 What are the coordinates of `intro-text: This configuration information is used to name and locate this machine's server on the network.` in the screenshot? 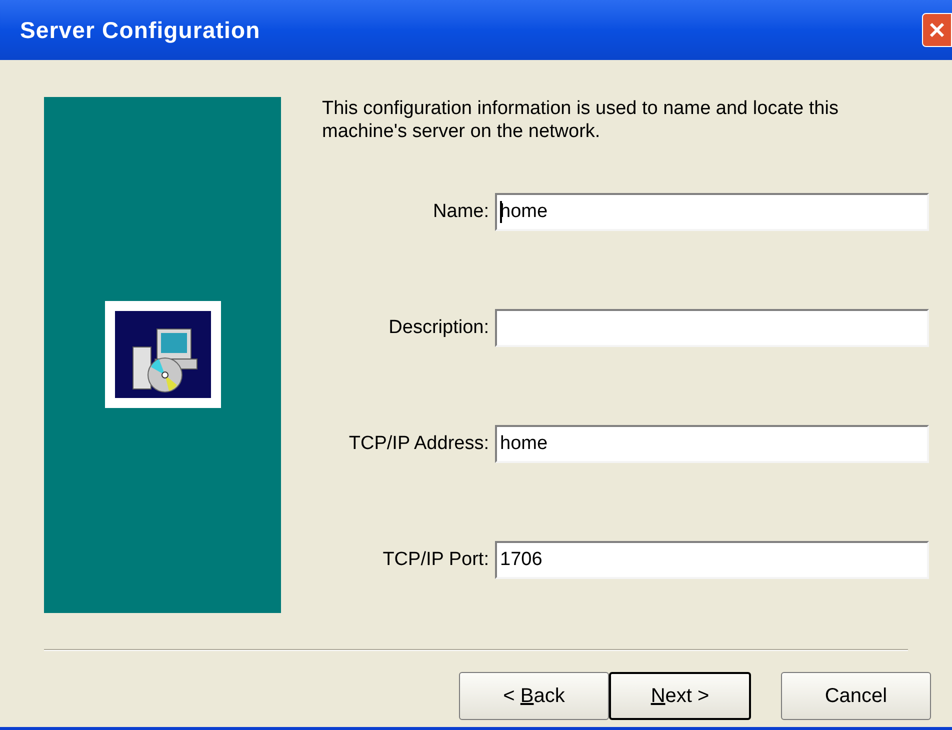 It's located at (581, 120).